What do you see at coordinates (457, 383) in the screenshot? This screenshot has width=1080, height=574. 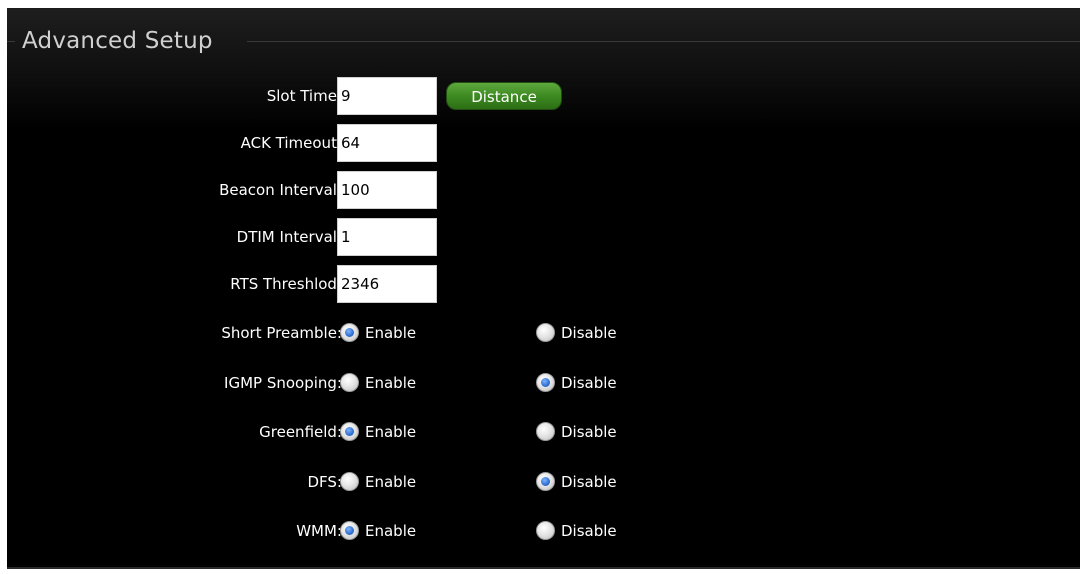 I see `igmp-snooping-row: IGMP Snooping: Enable Disable` at bounding box center [457, 383].